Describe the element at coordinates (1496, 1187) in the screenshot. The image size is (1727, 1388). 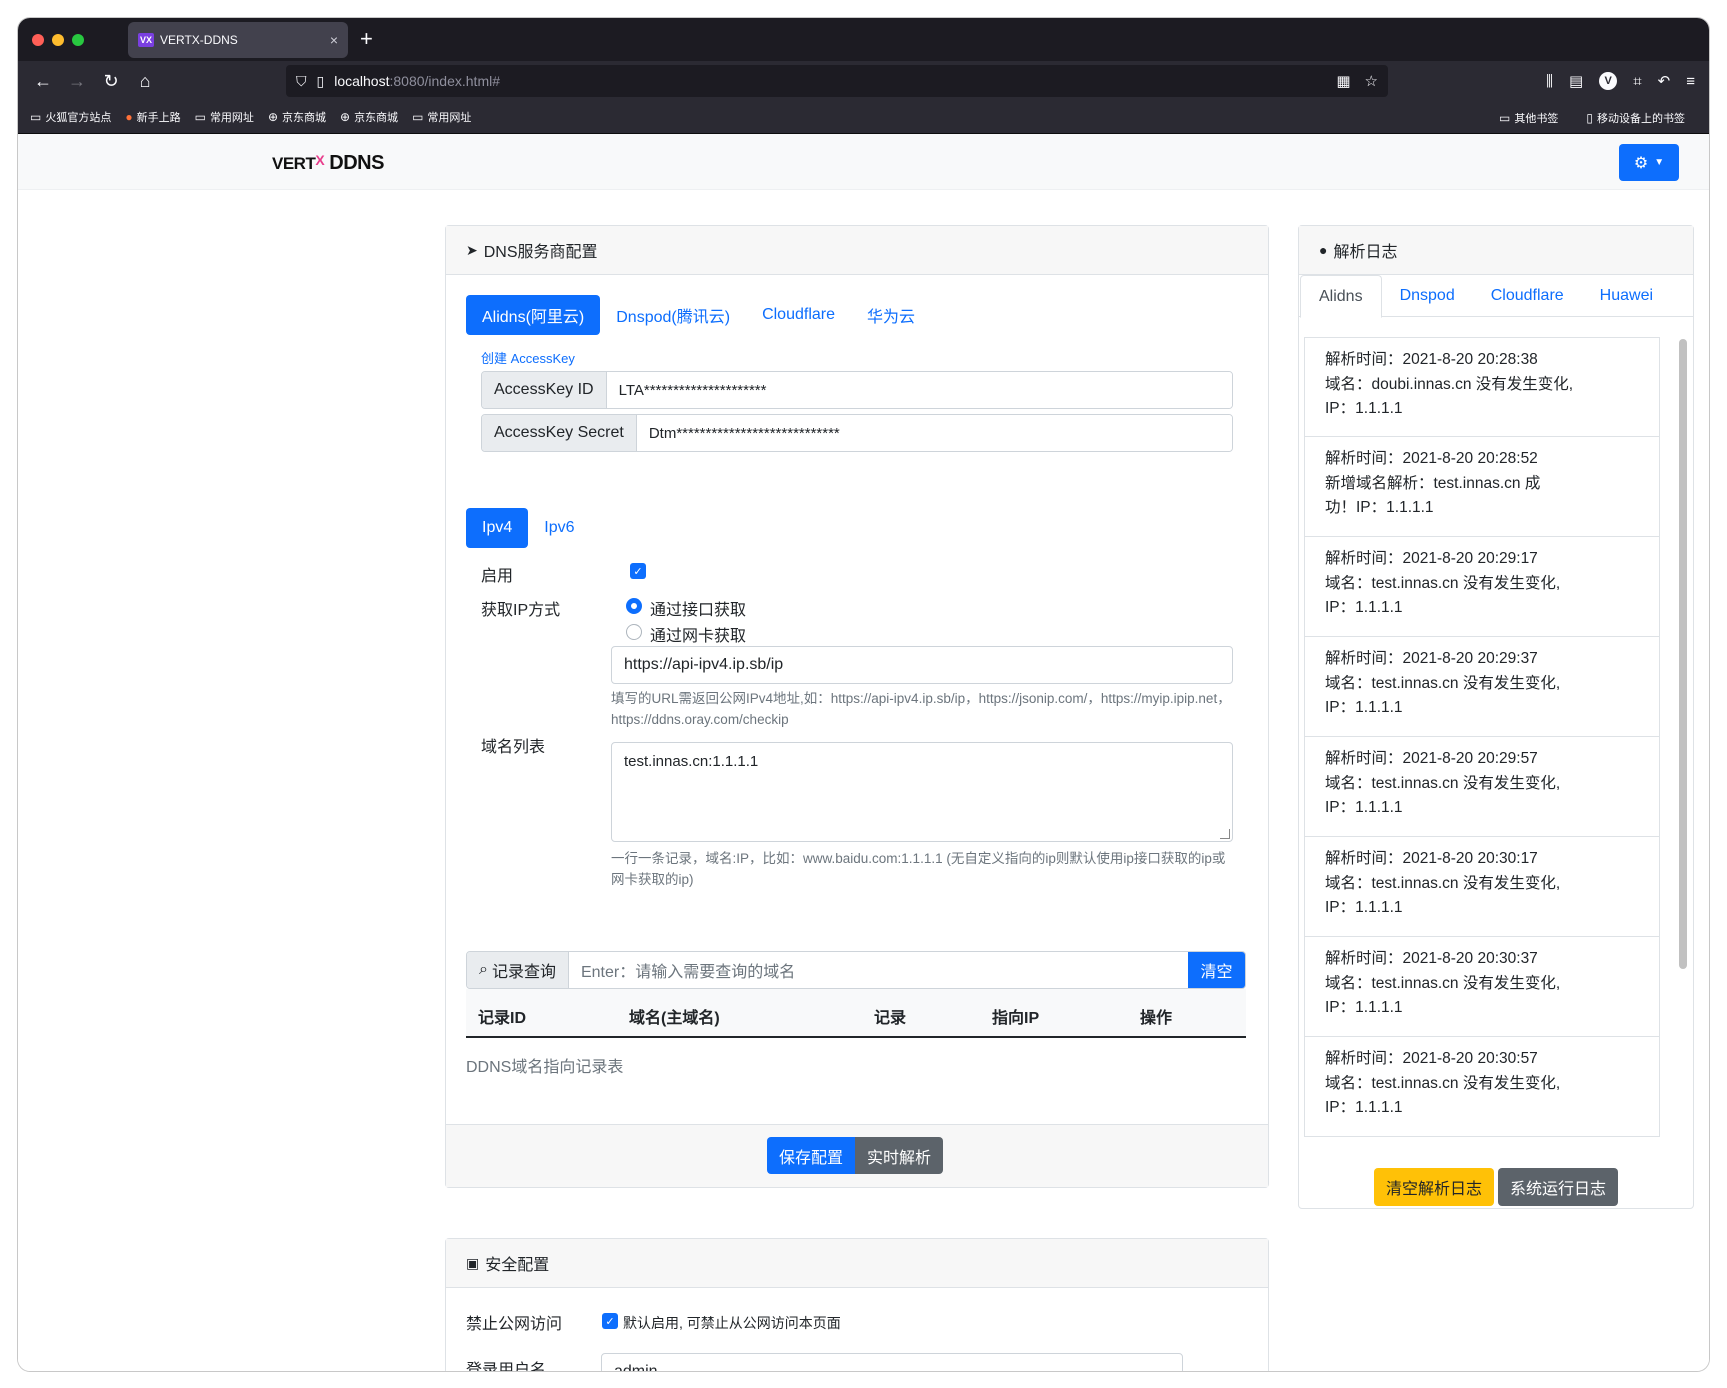
I see `log-footer: 清空解析日志 系统运行日志` at that location.